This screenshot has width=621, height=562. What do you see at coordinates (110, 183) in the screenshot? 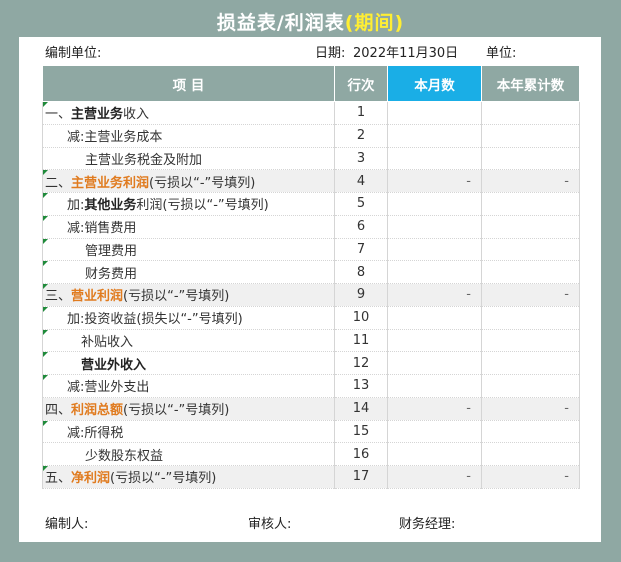
I see `item-emphasis: 主营业务利润` at bounding box center [110, 183].